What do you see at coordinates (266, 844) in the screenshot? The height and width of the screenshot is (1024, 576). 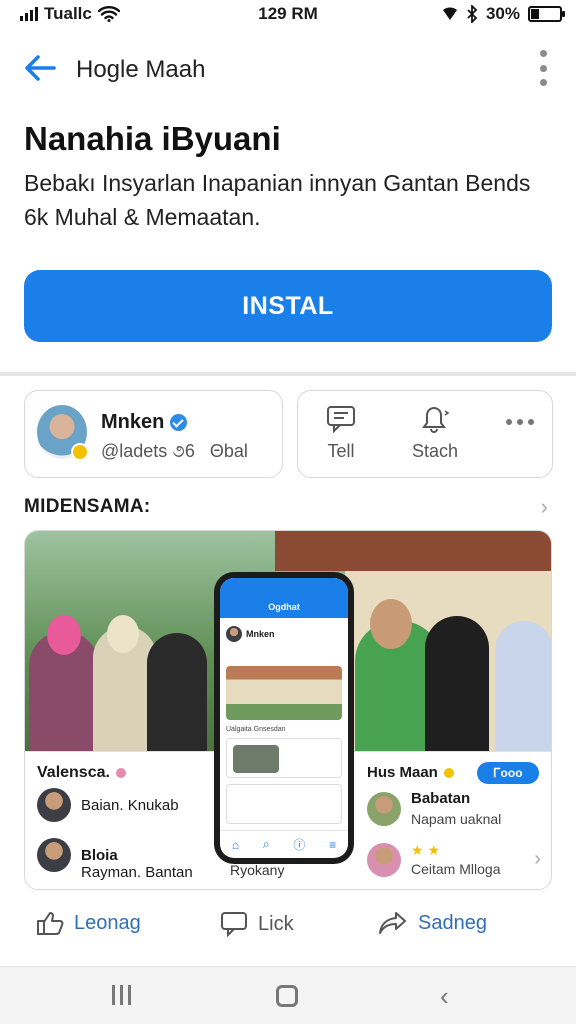 I see `search-icon: ⌕` at bounding box center [266, 844].